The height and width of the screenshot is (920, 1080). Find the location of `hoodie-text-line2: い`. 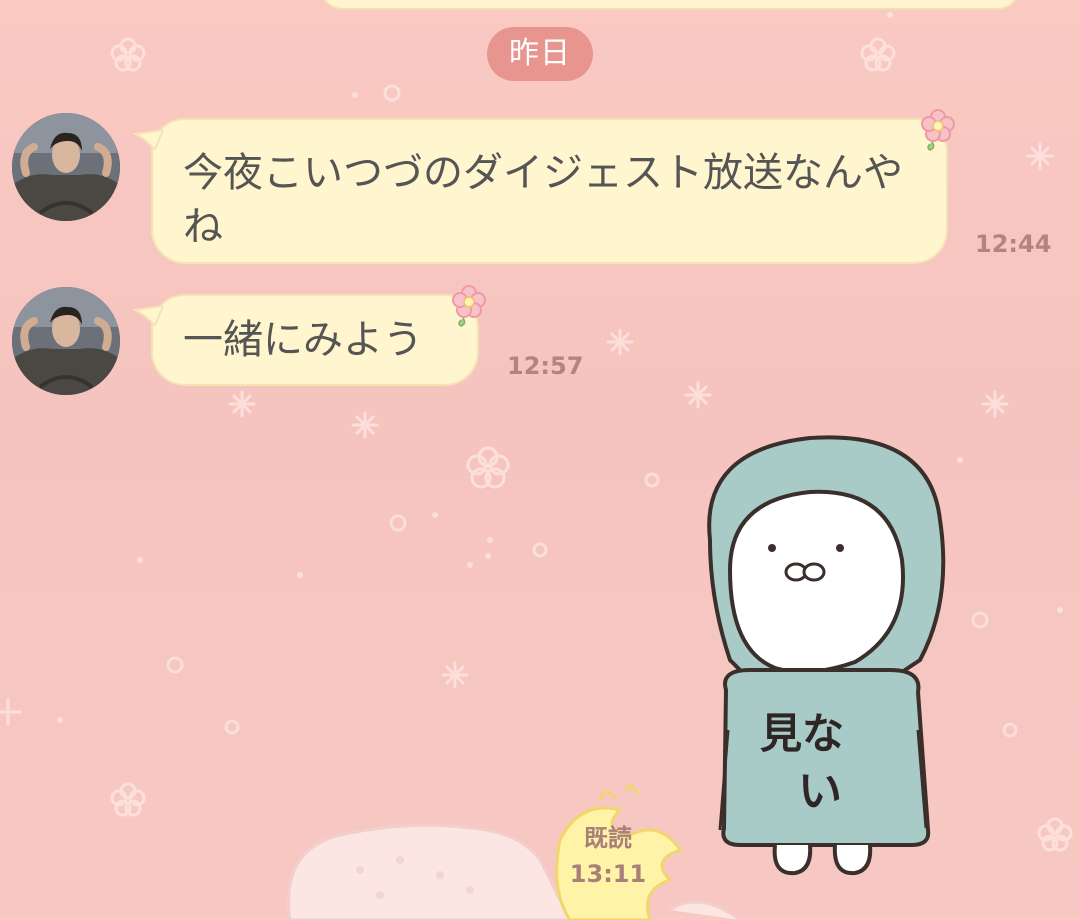

hoodie-text-line2: い is located at coordinates (820, 791).